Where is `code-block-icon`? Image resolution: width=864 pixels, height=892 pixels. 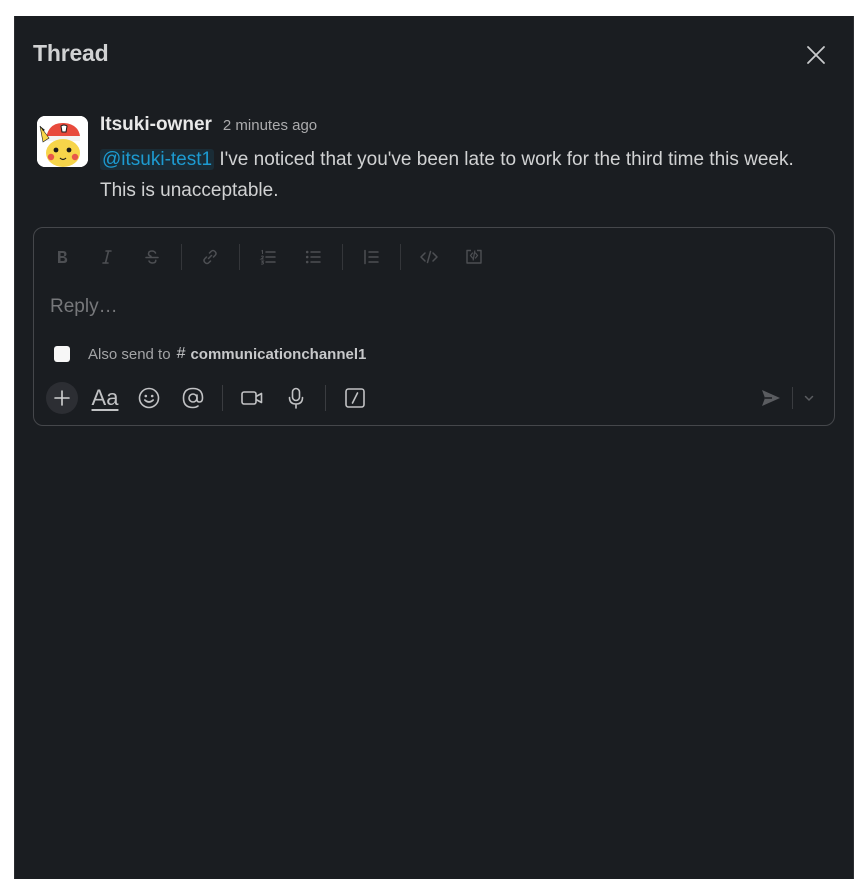
code-block-icon is located at coordinates (474, 256).